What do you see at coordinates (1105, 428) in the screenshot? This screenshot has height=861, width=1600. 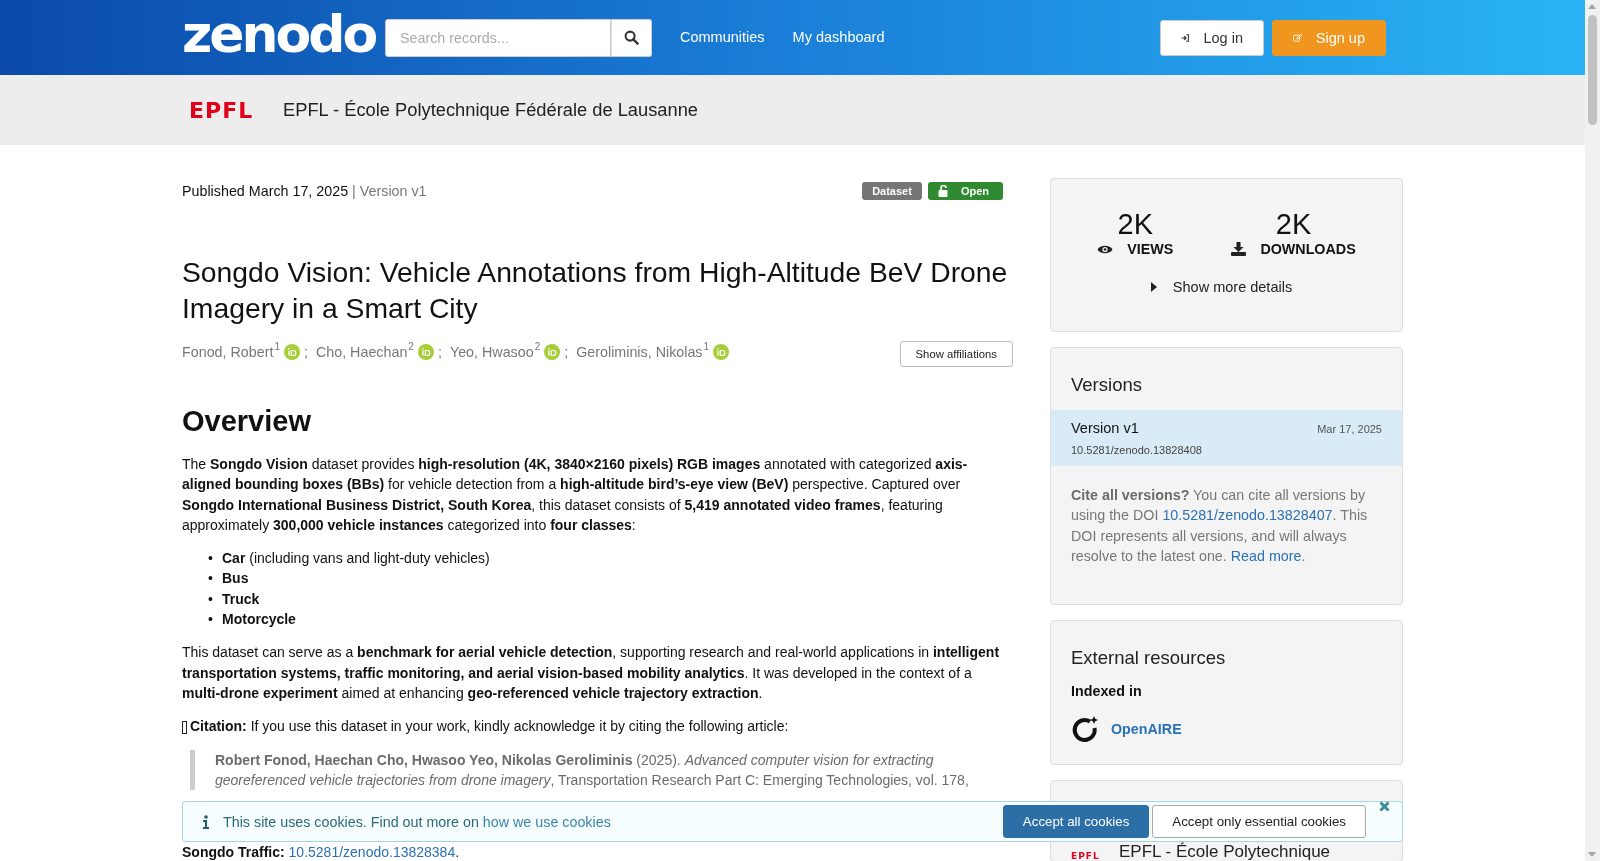 I see `version-name: Version v1` at bounding box center [1105, 428].